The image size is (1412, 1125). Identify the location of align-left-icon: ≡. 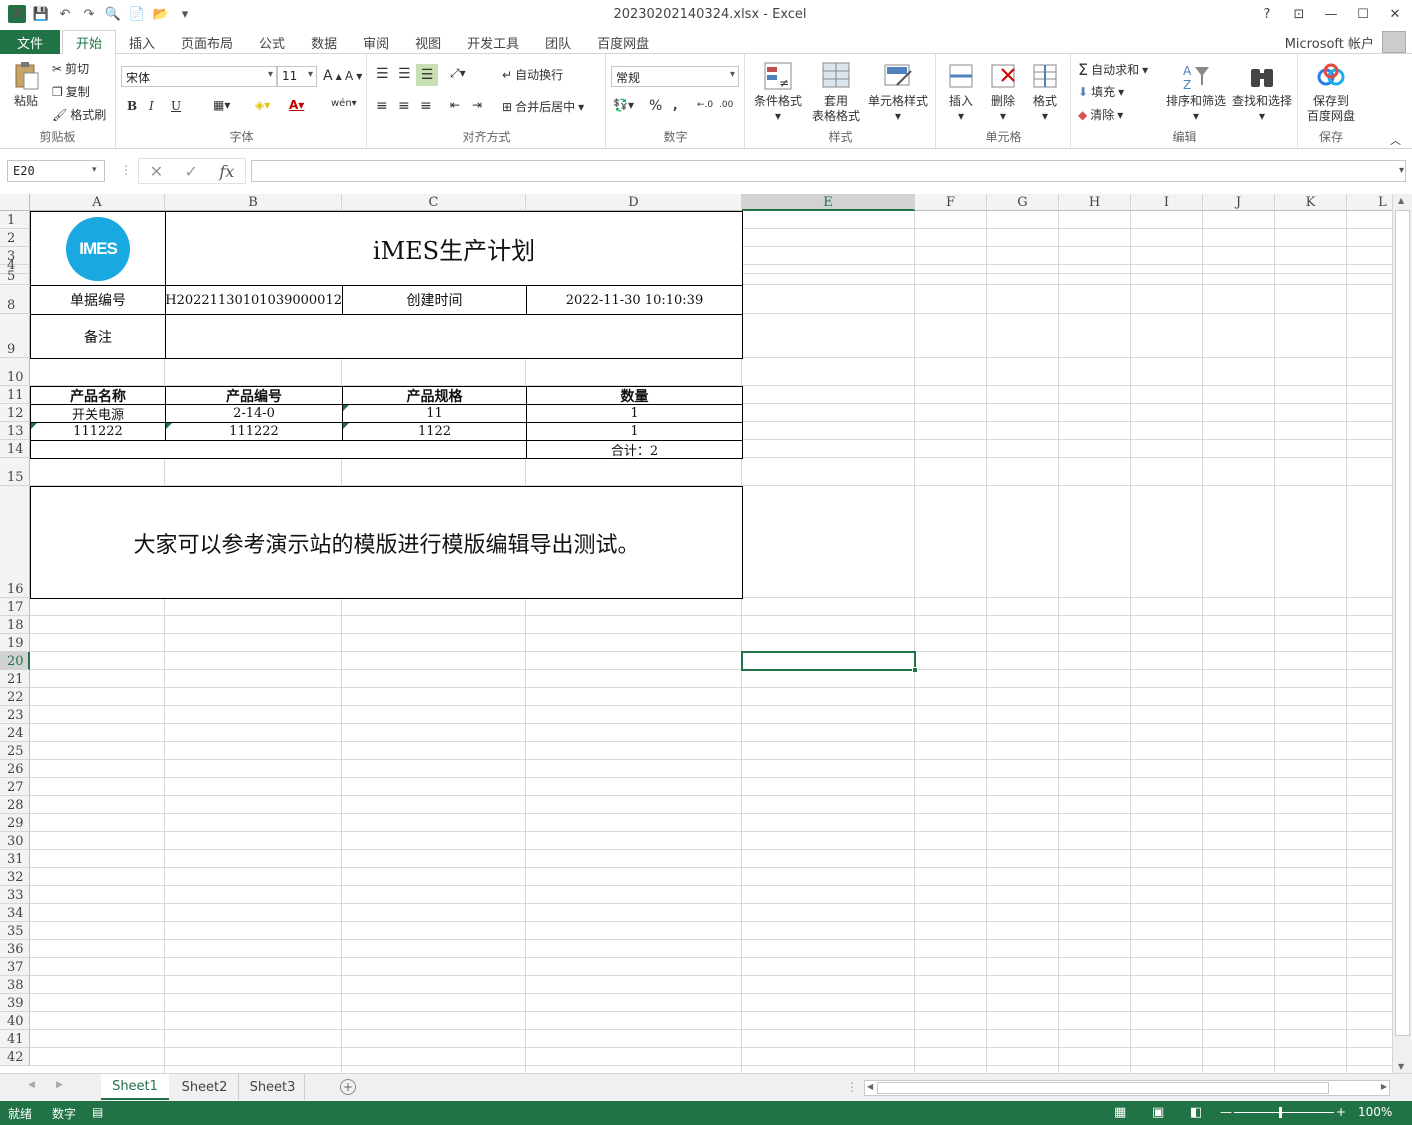
(382, 106).